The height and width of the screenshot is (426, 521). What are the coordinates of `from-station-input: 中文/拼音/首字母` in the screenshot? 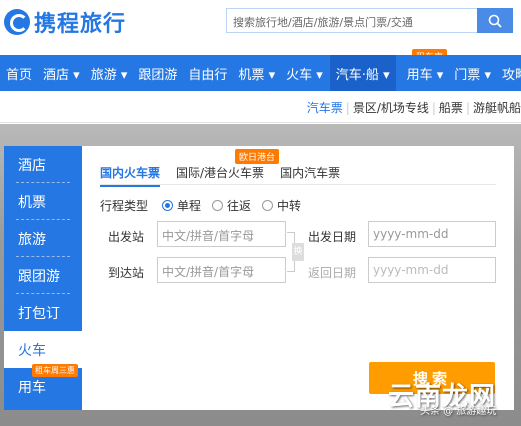 It's located at (221, 234).